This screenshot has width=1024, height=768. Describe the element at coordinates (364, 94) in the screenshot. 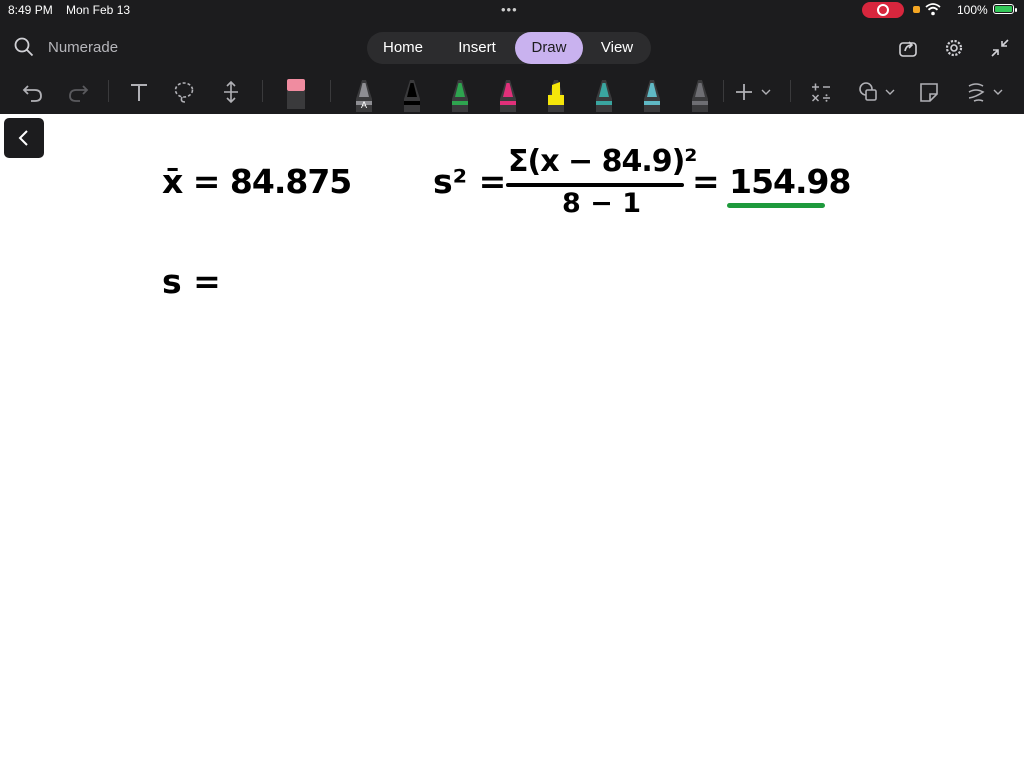

I see `pencil-1-icon: A` at that location.